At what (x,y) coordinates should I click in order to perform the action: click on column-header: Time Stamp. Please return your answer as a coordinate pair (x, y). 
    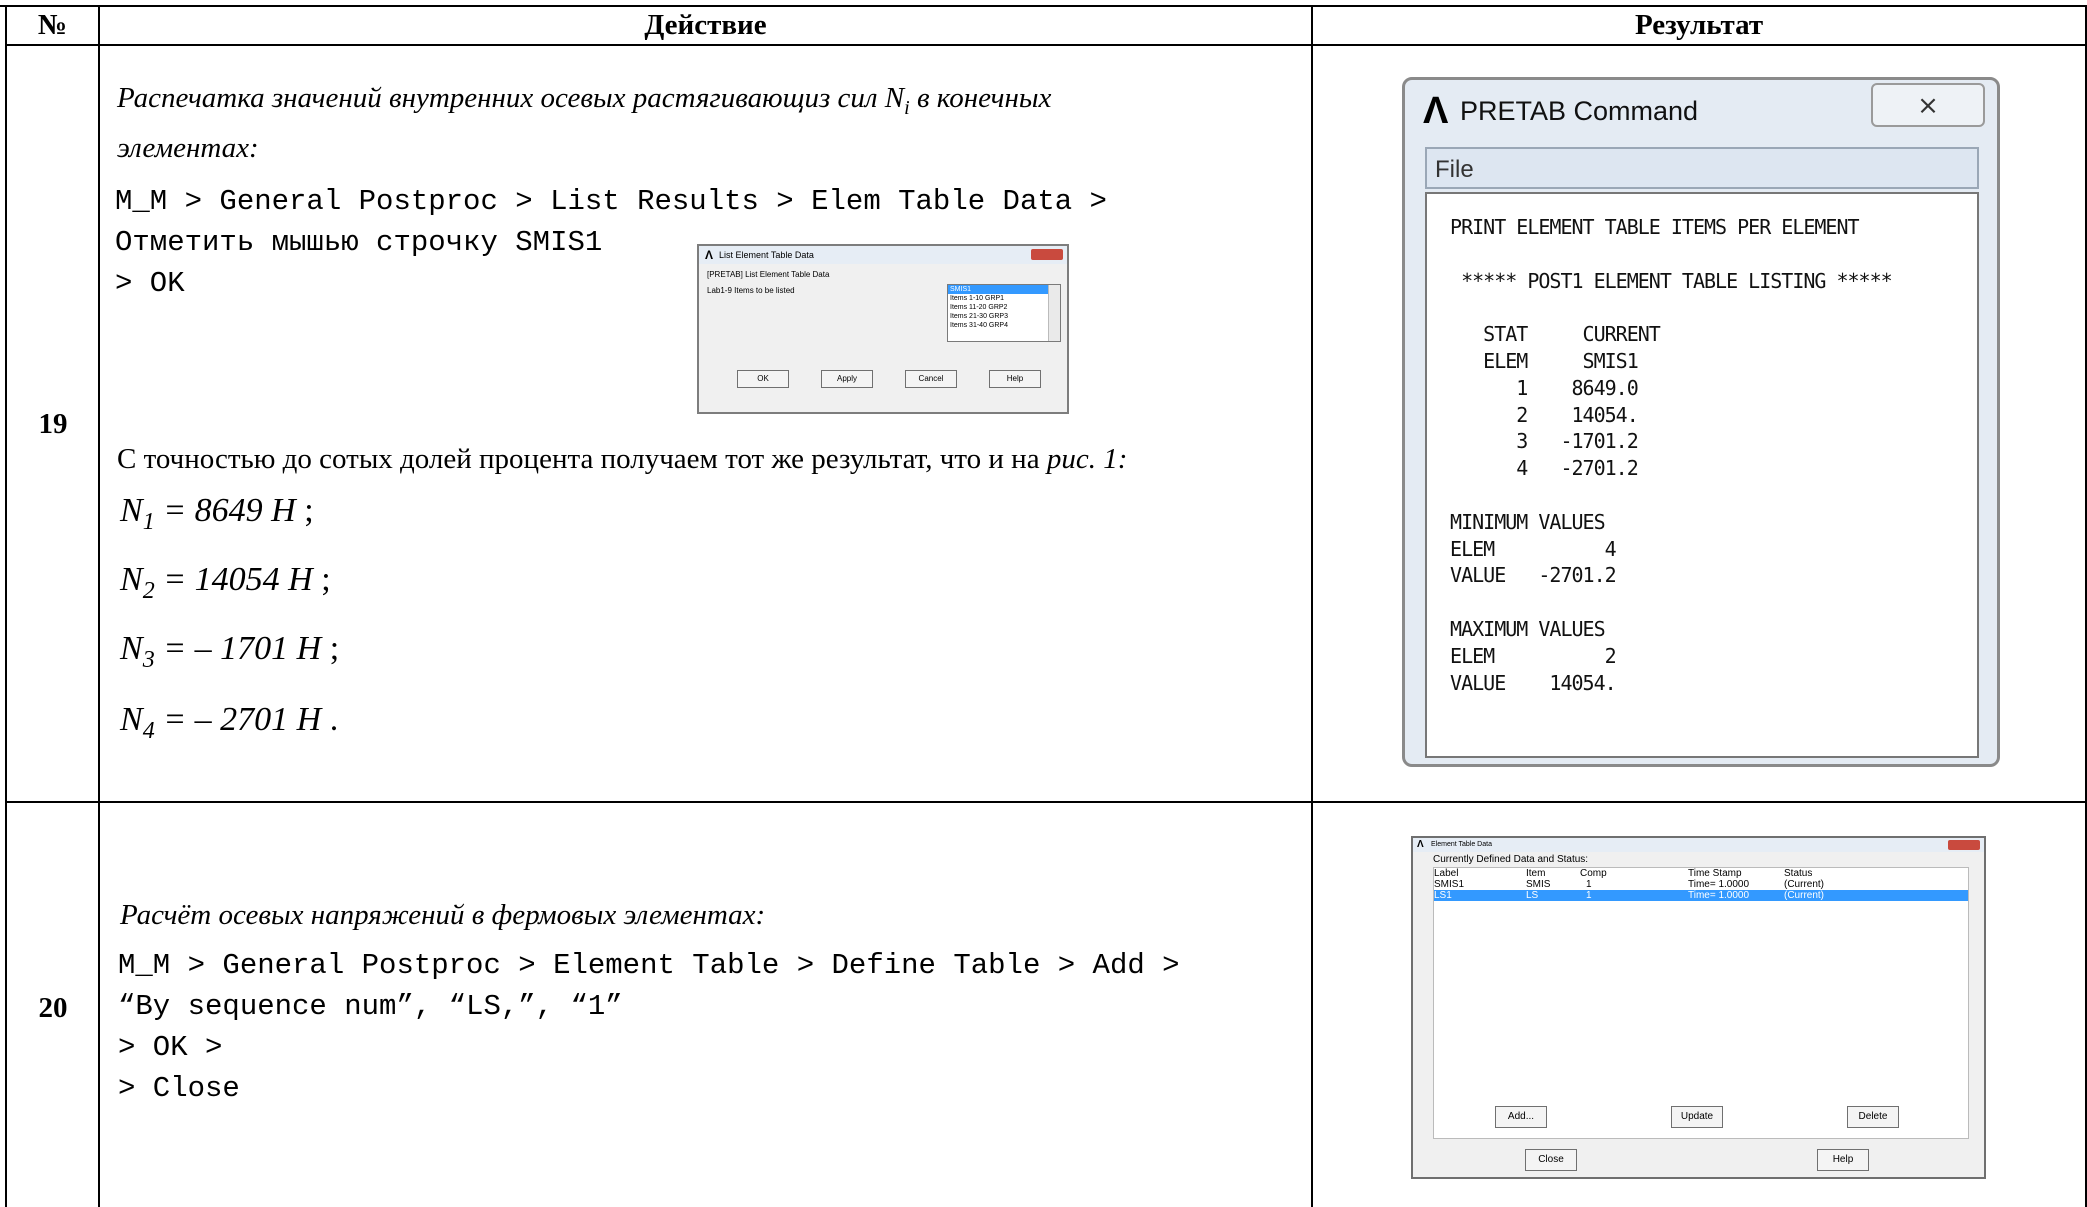
    Looking at the image, I should click on (1715, 873).